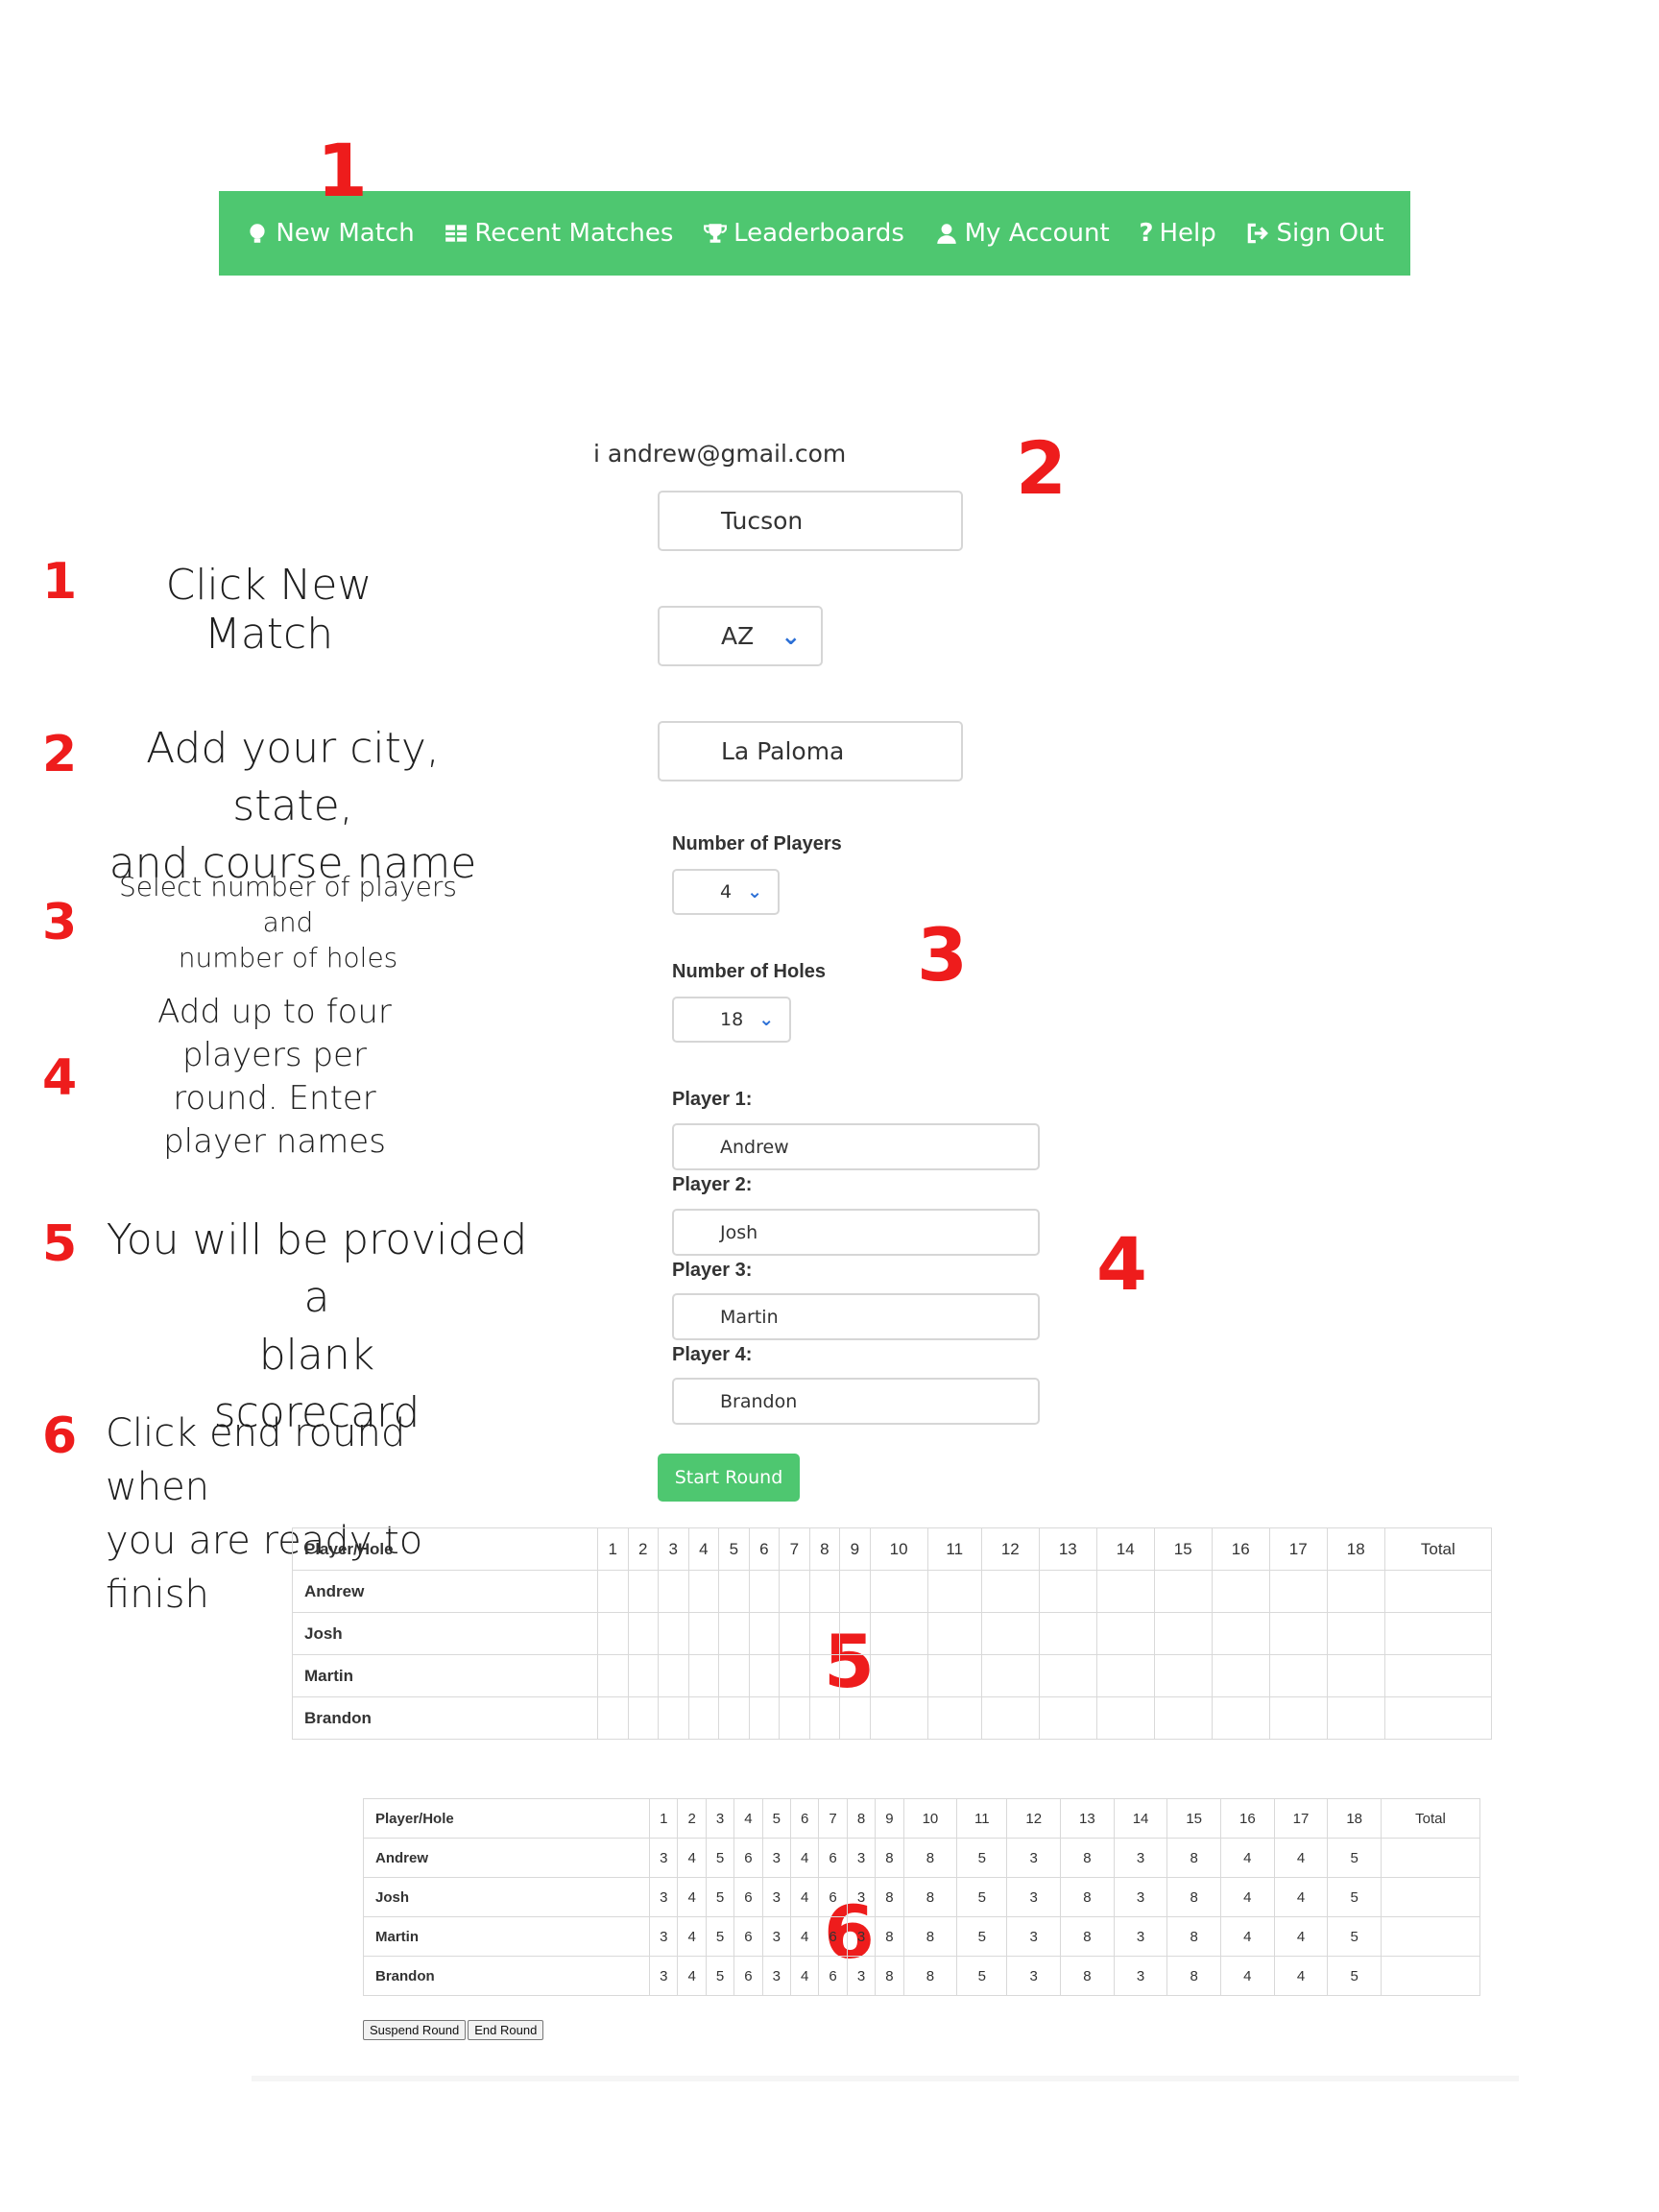  What do you see at coordinates (856, 1401) in the screenshot?
I see `player4-input: Brandon` at bounding box center [856, 1401].